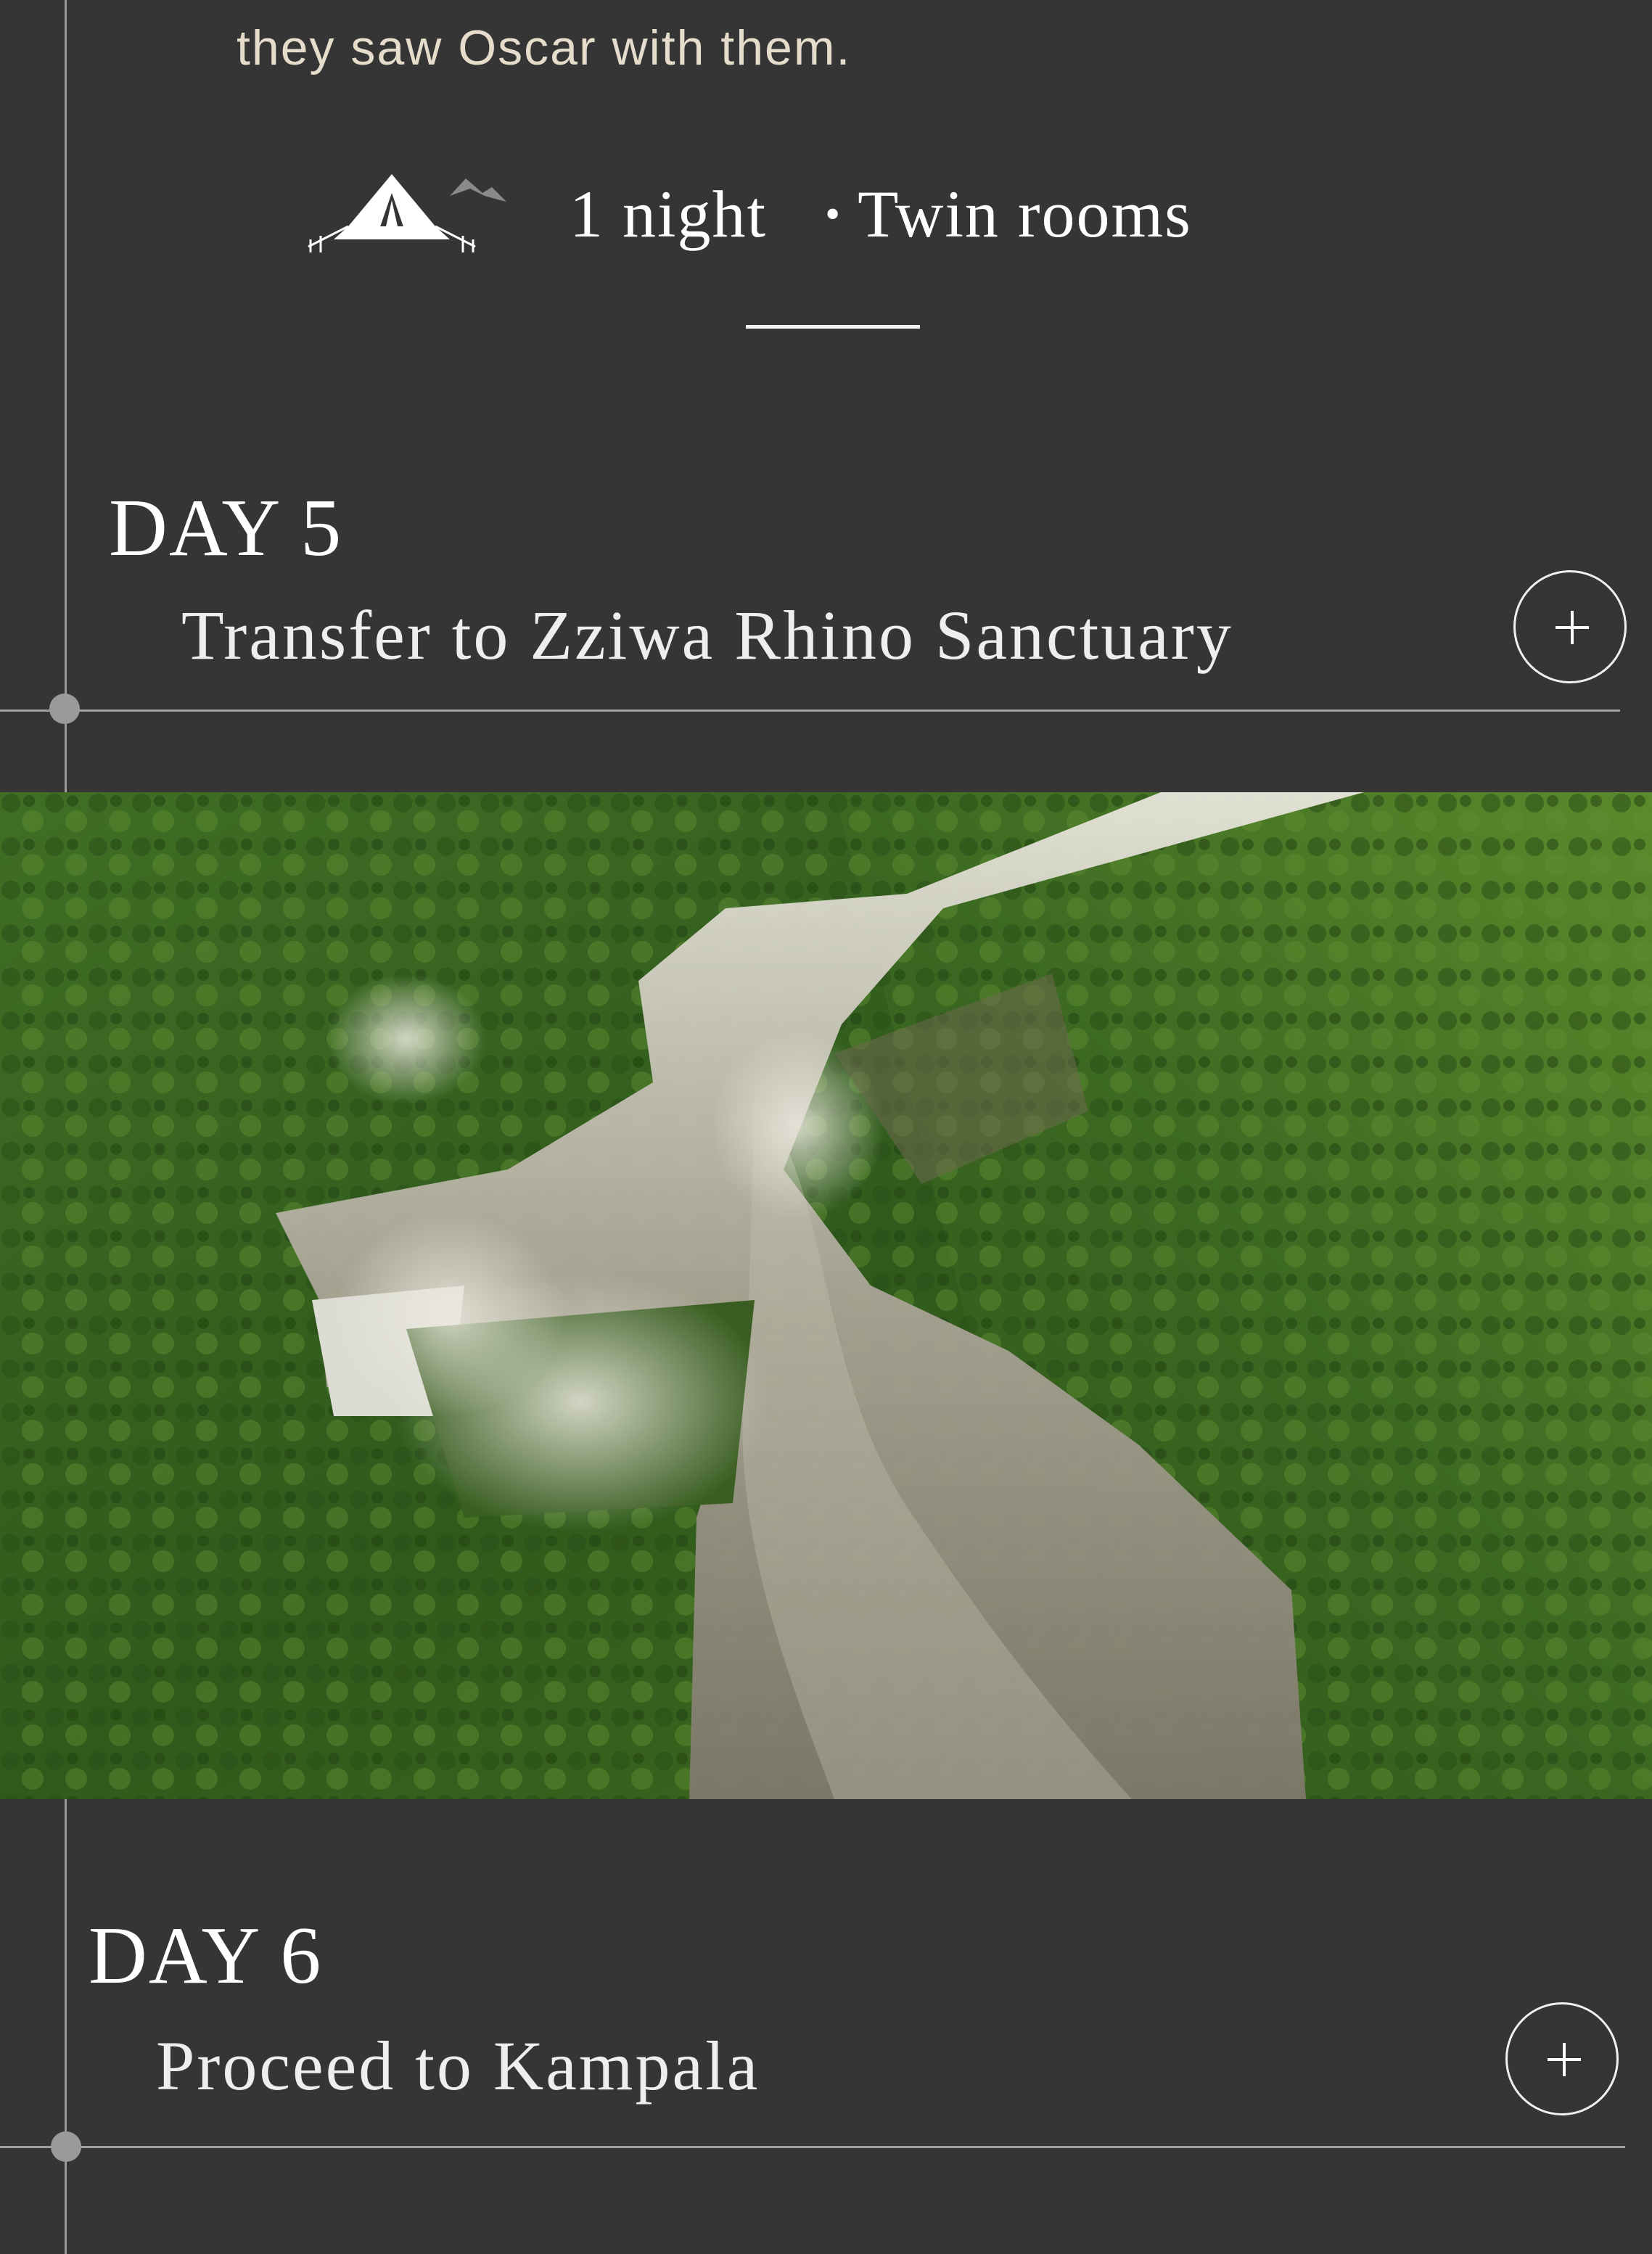  Describe the element at coordinates (206, 1956) in the screenshot. I see `day-6-label: DAY 6` at that location.